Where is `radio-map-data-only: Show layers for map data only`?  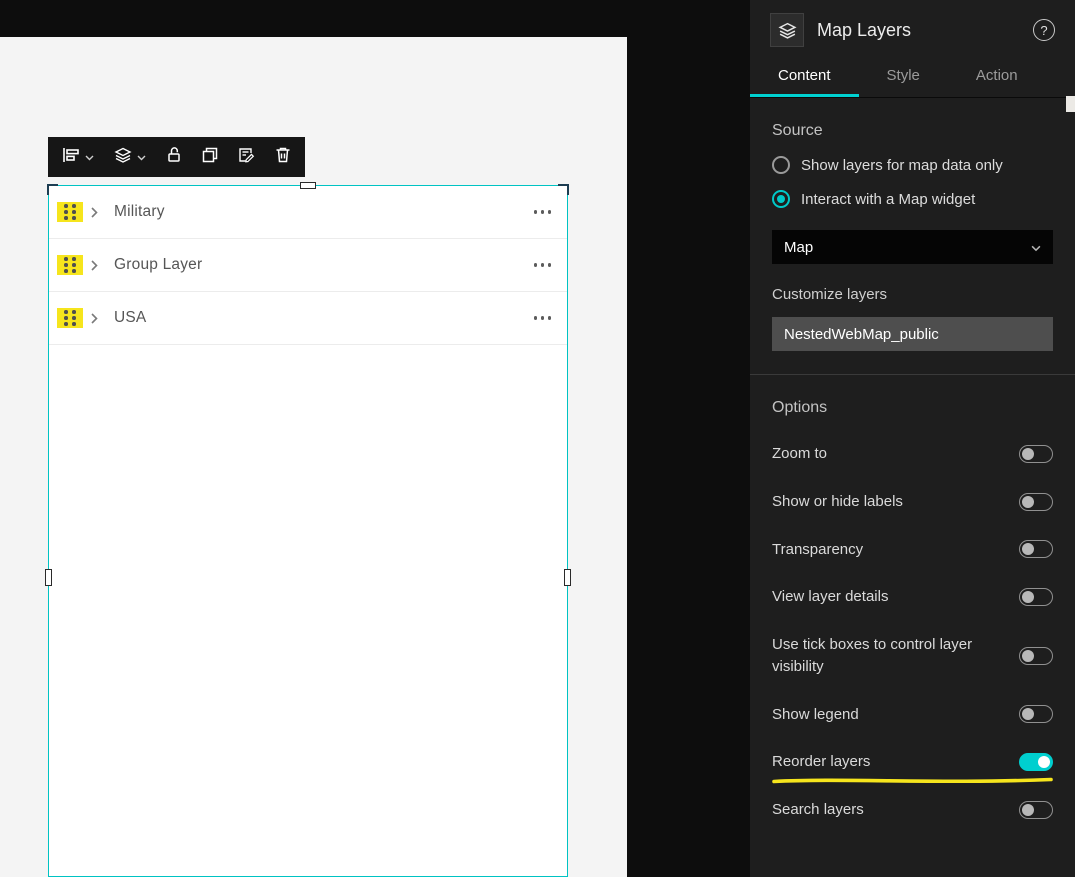 radio-map-data-only: Show layers for map data only is located at coordinates (912, 165).